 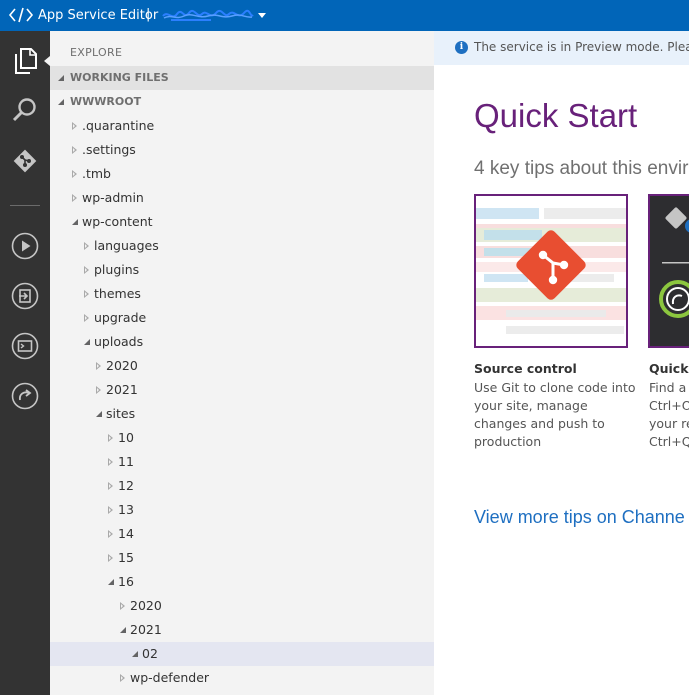 What do you see at coordinates (25, 246) in the screenshot?
I see `run-button` at bounding box center [25, 246].